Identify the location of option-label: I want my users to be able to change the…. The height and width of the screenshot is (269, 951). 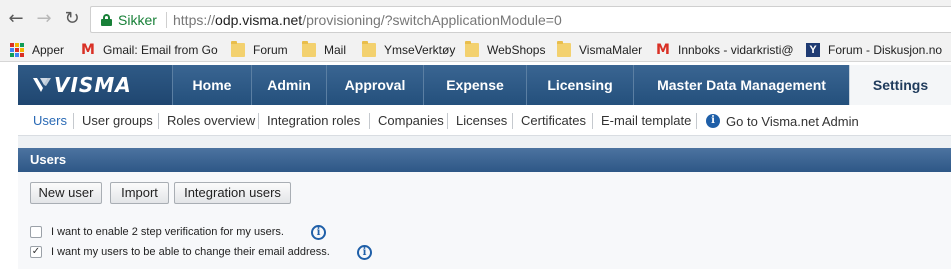
(190, 252).